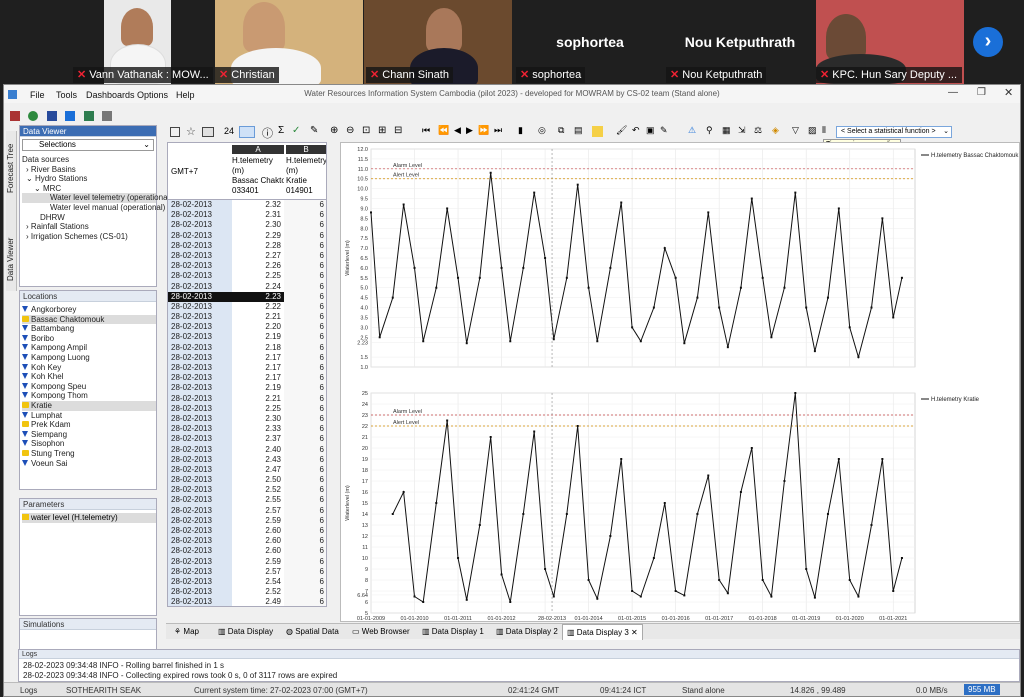 This screenshot has width=1024, height=697. What do you see at coordinates (247, 383) in the screenshot?
I see `table-row: 28-02-2013 09:152.176` at bounding box center [247, 383].